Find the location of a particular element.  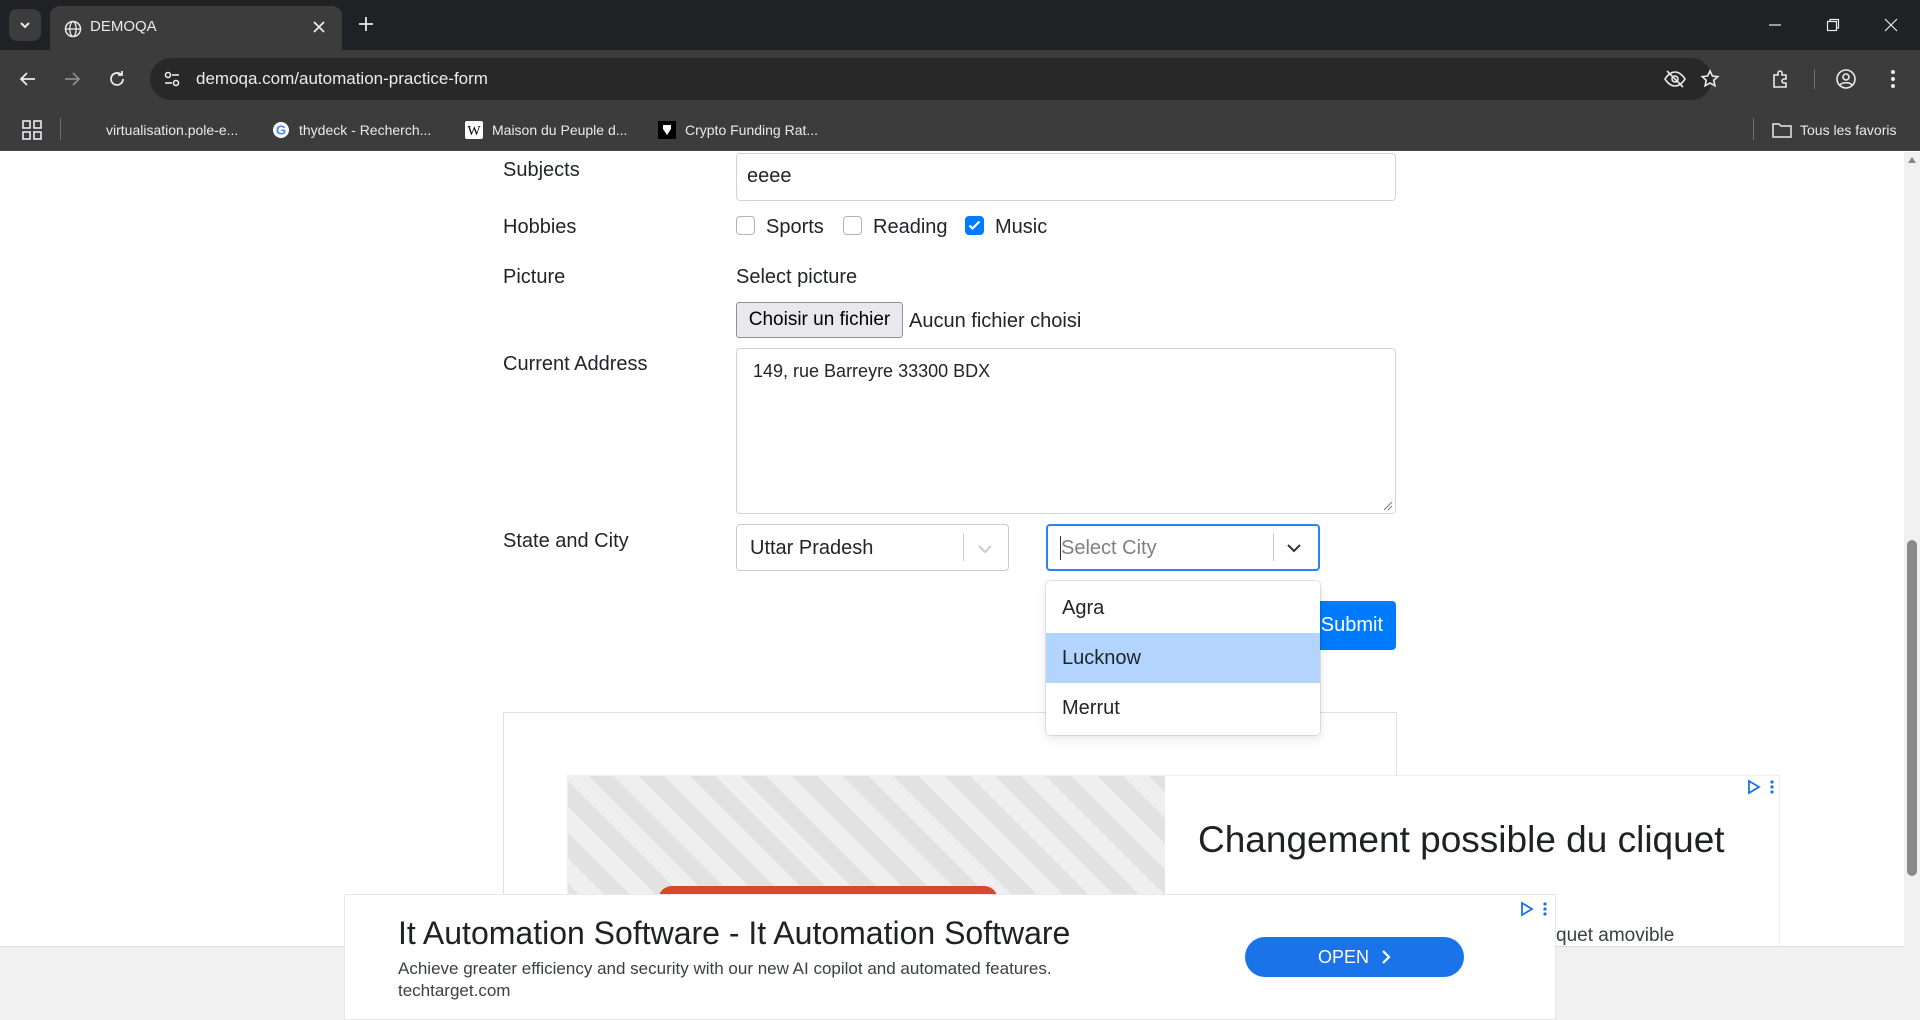

ad-headline: Changement possible du cliquet is located at coordinates (1478, 839).